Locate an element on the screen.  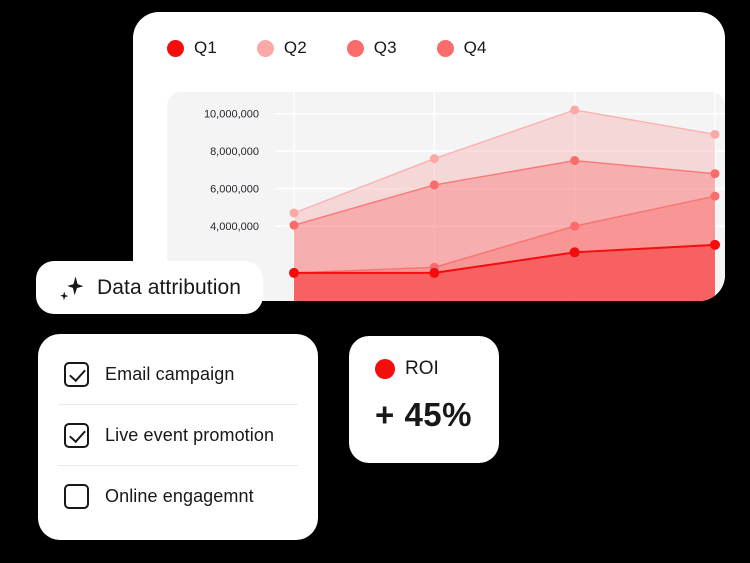
legend-item-q2: Q2 is located at coordinates (281, 48).